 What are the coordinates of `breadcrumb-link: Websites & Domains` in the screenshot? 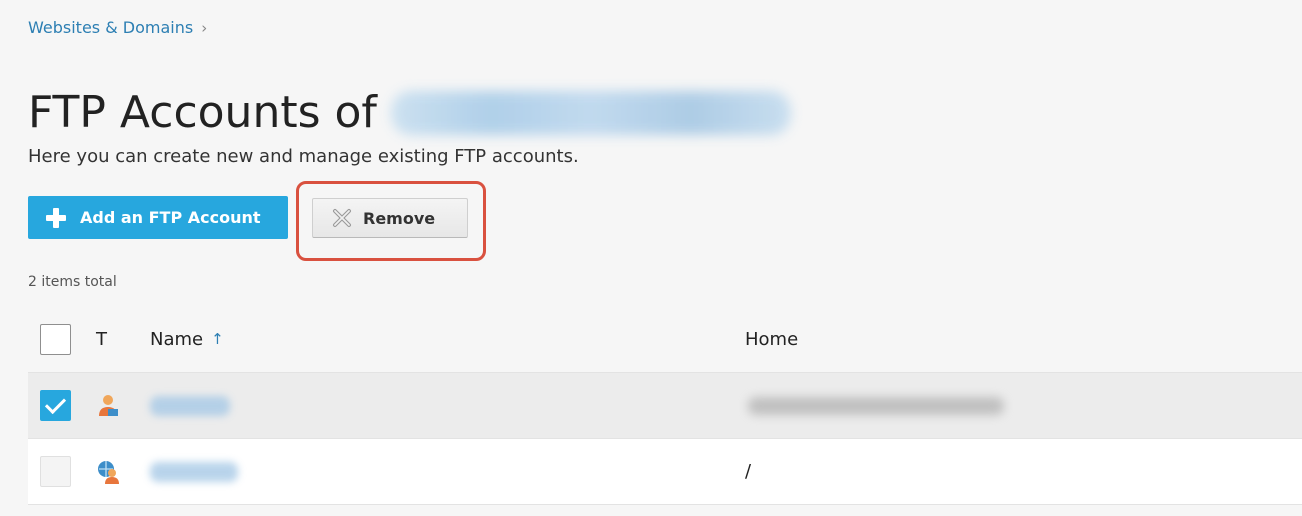 It's located at (110, 27).